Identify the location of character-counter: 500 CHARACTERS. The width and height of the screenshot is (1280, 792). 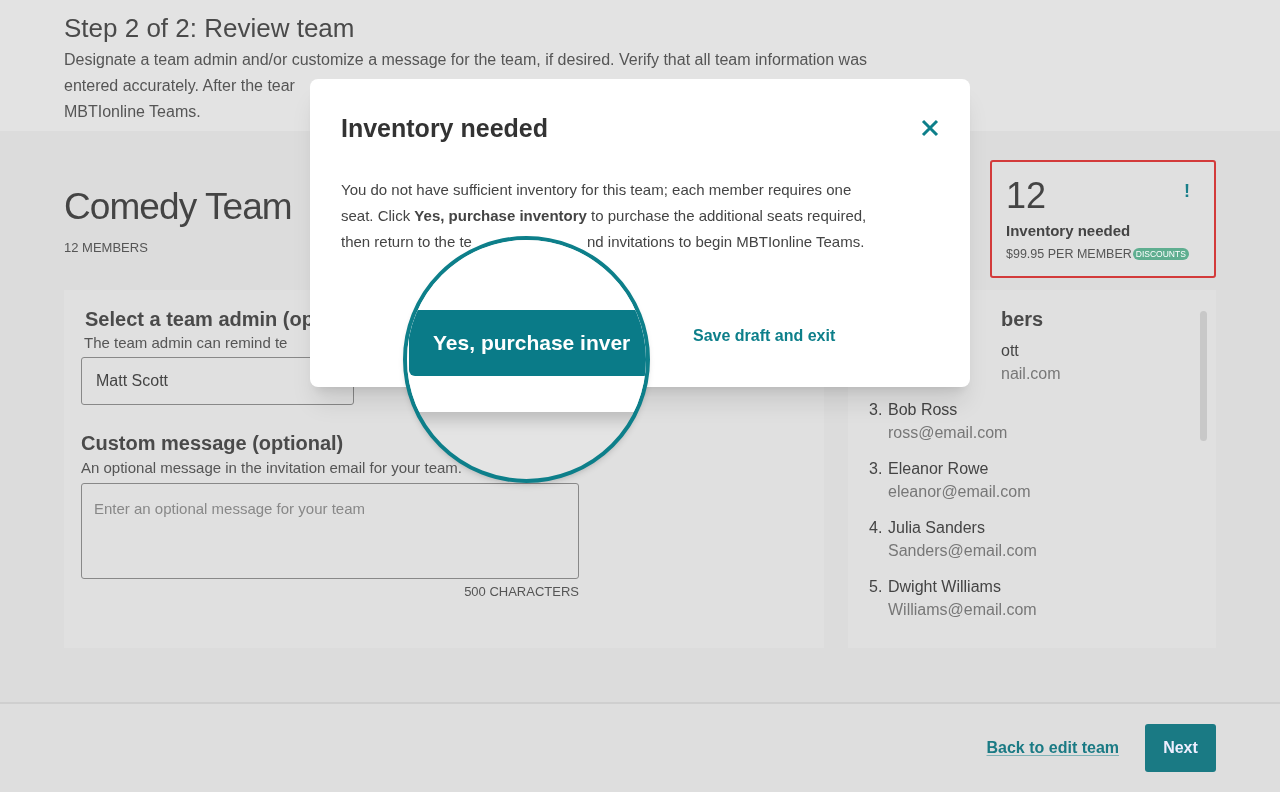
(521, 592).